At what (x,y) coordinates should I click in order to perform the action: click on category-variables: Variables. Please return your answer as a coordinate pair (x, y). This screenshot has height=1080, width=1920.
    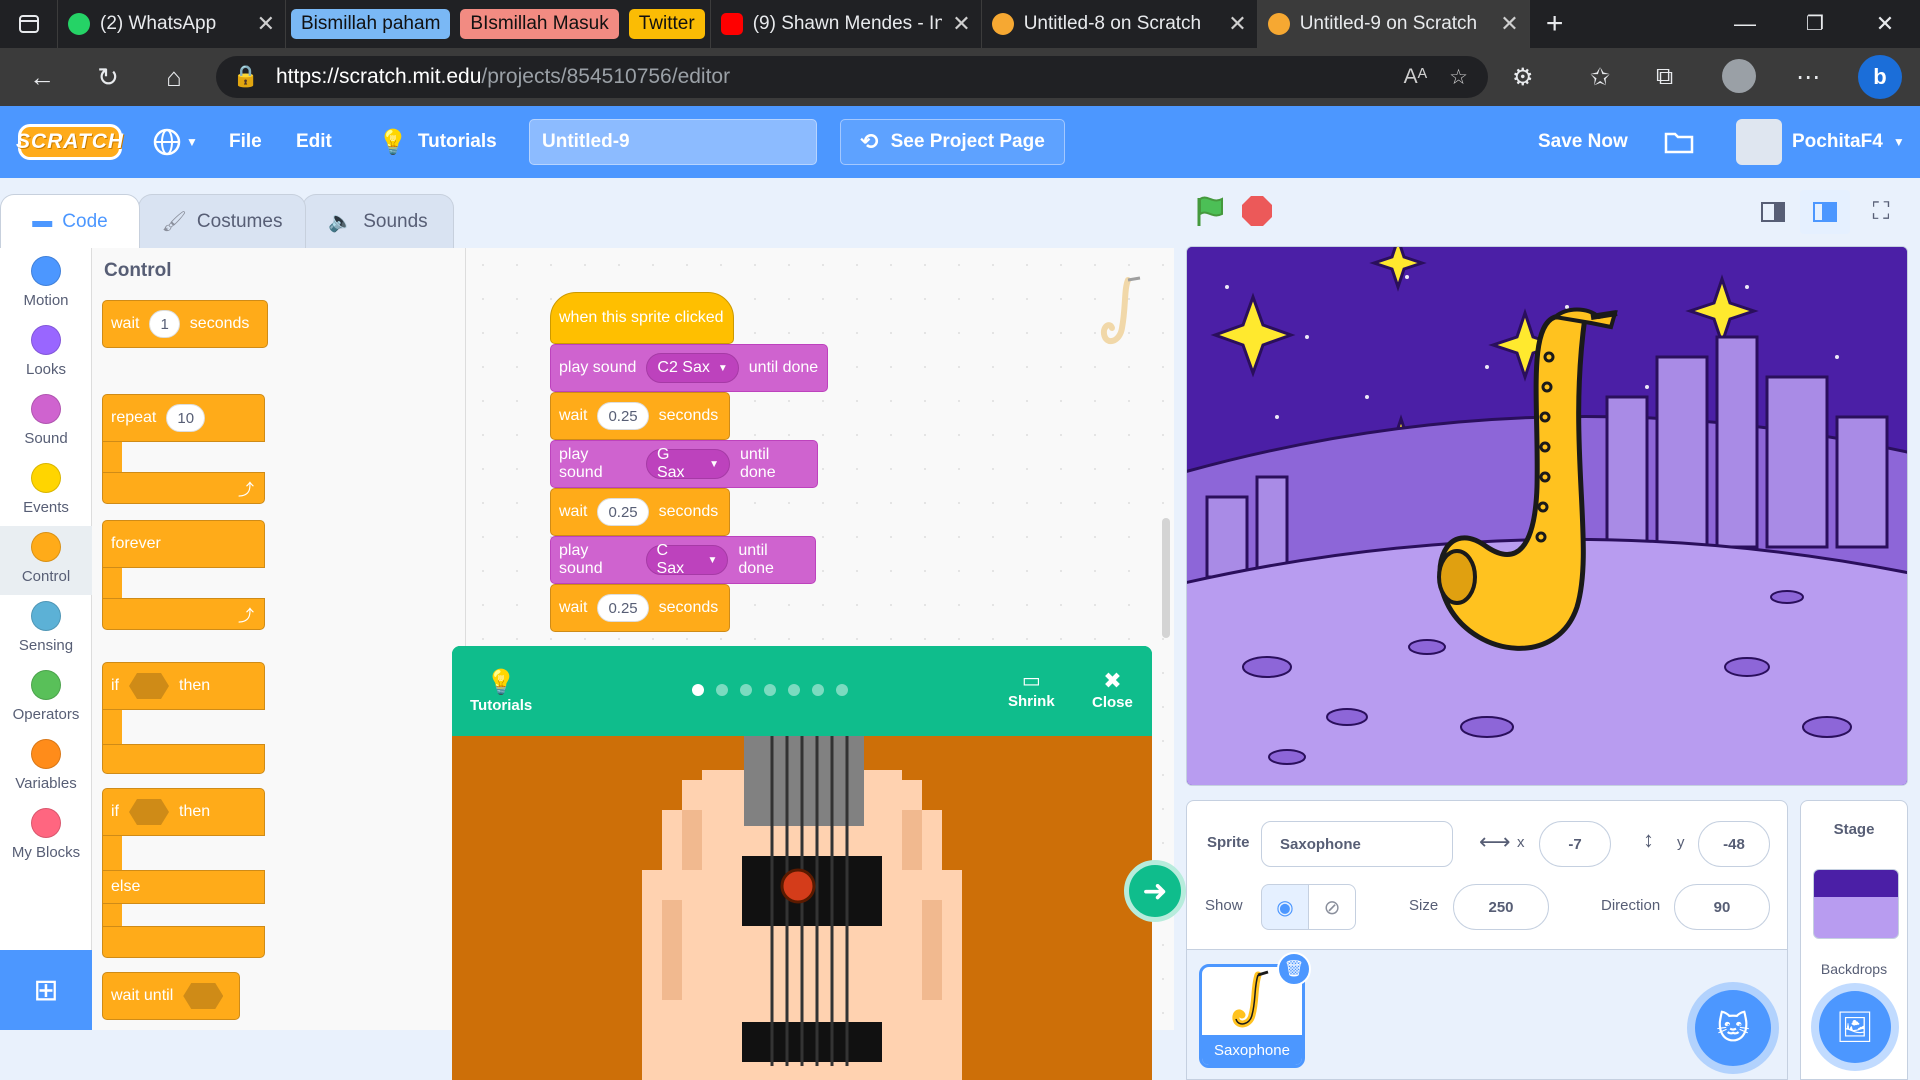
    Looking at the image, I should click on (46, 767).